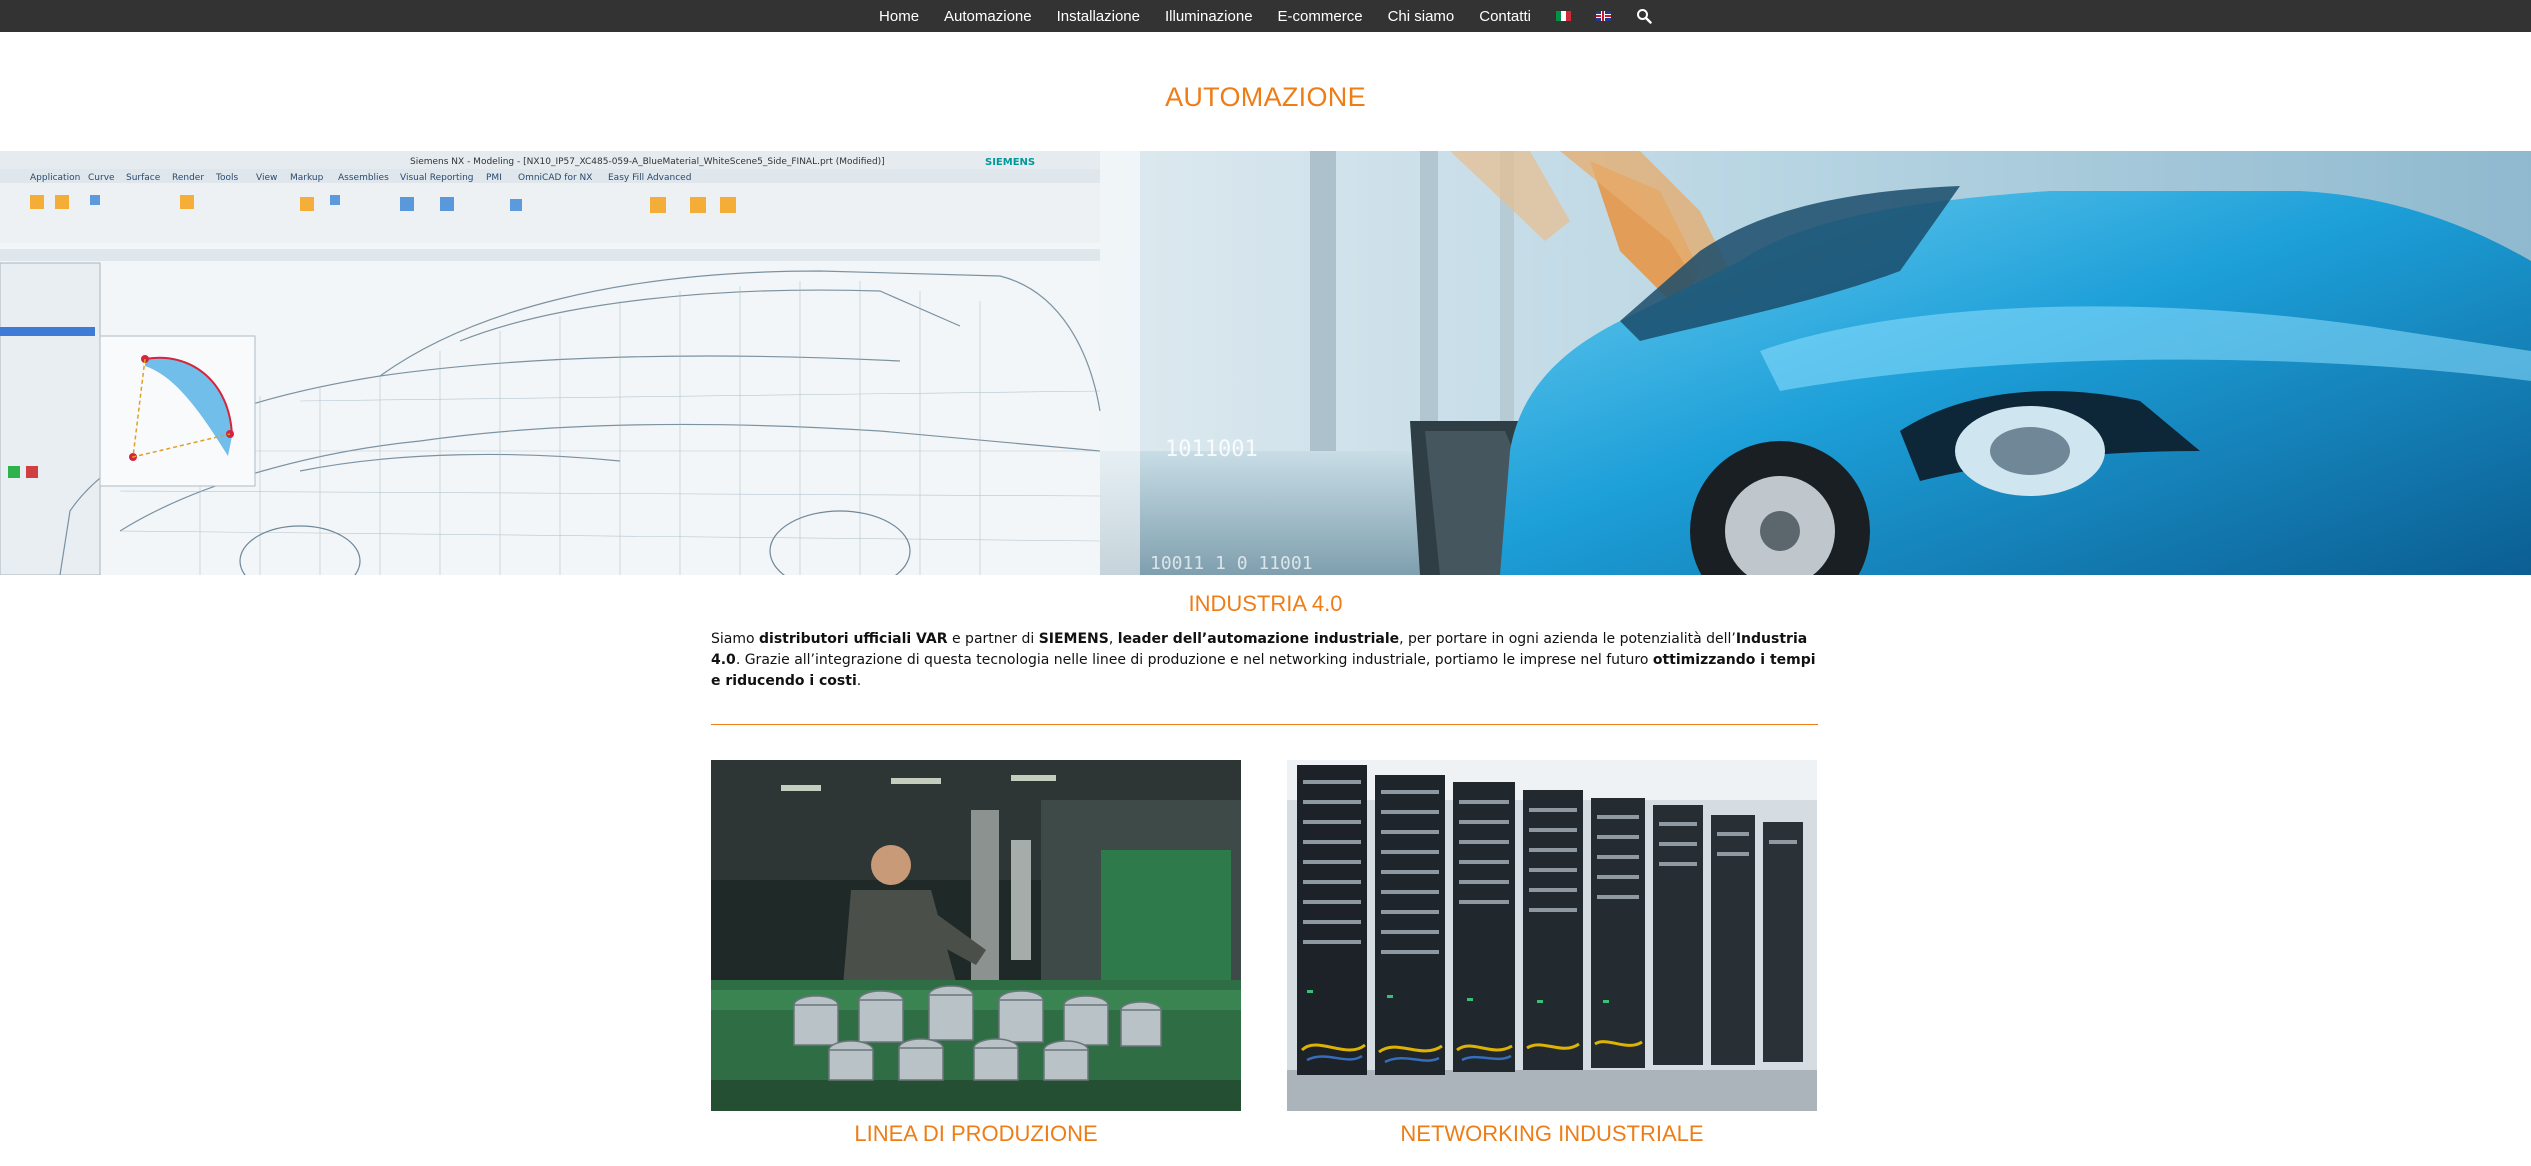  I want to click on section-title-industria: INDUSTRIA 4.0, so click(1265, 603).